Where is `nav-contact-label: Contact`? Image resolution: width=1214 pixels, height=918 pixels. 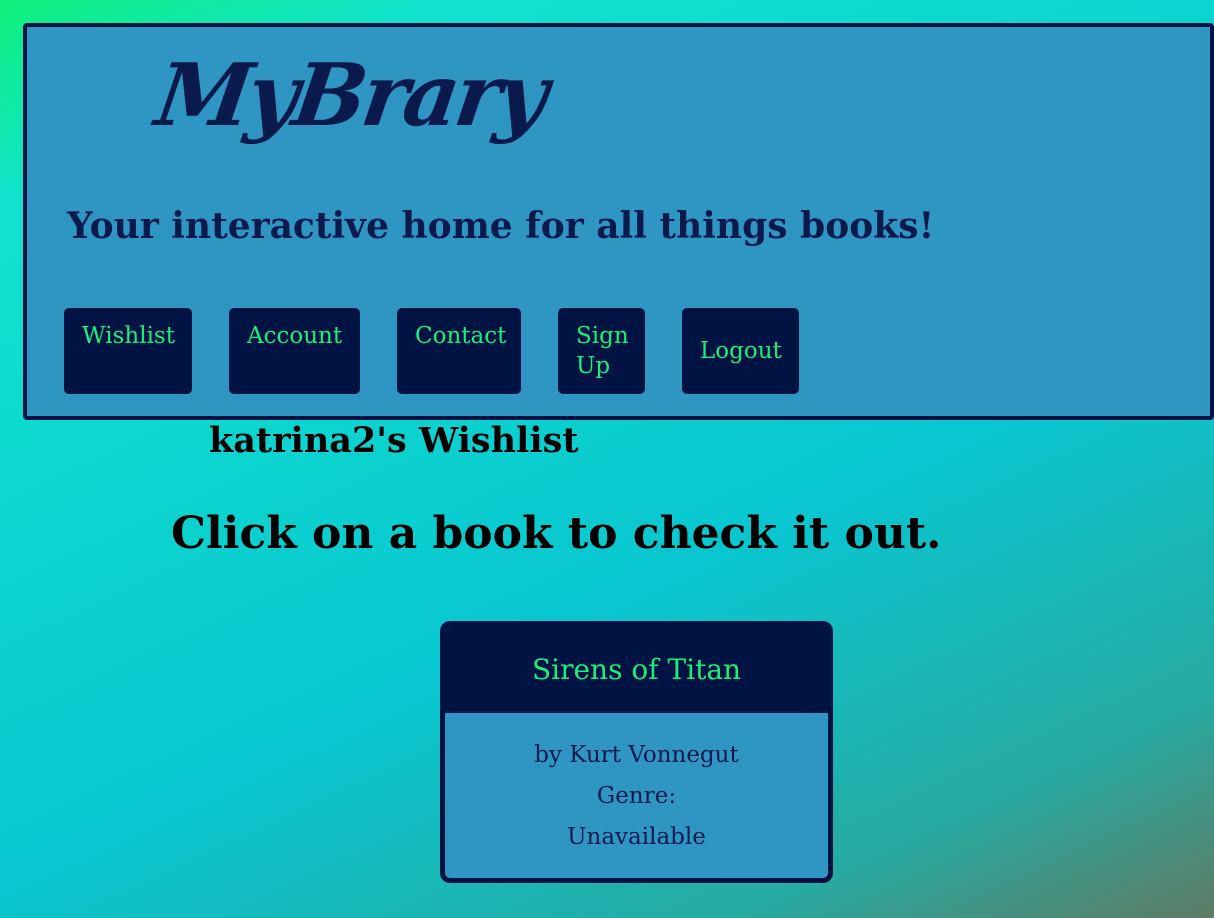
nav-contact-label: Contact is located at coordinates (461, 336).